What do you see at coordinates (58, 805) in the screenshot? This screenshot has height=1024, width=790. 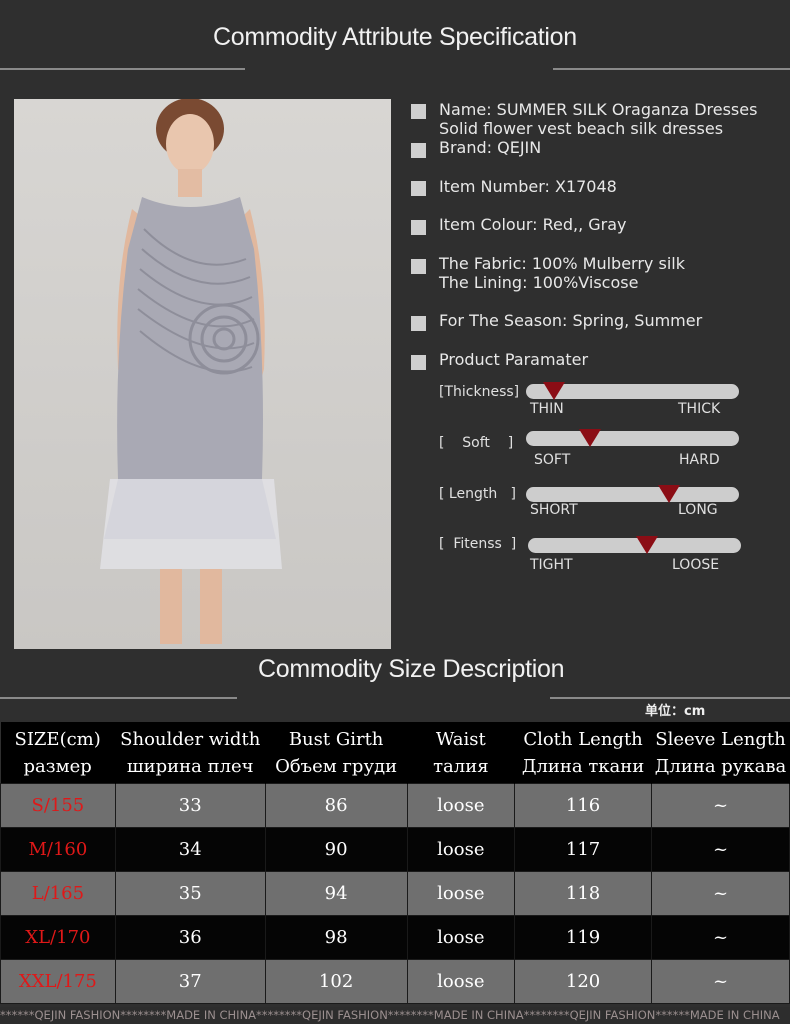 I see `cell-size: S/155` at bounding box center [58, 805].